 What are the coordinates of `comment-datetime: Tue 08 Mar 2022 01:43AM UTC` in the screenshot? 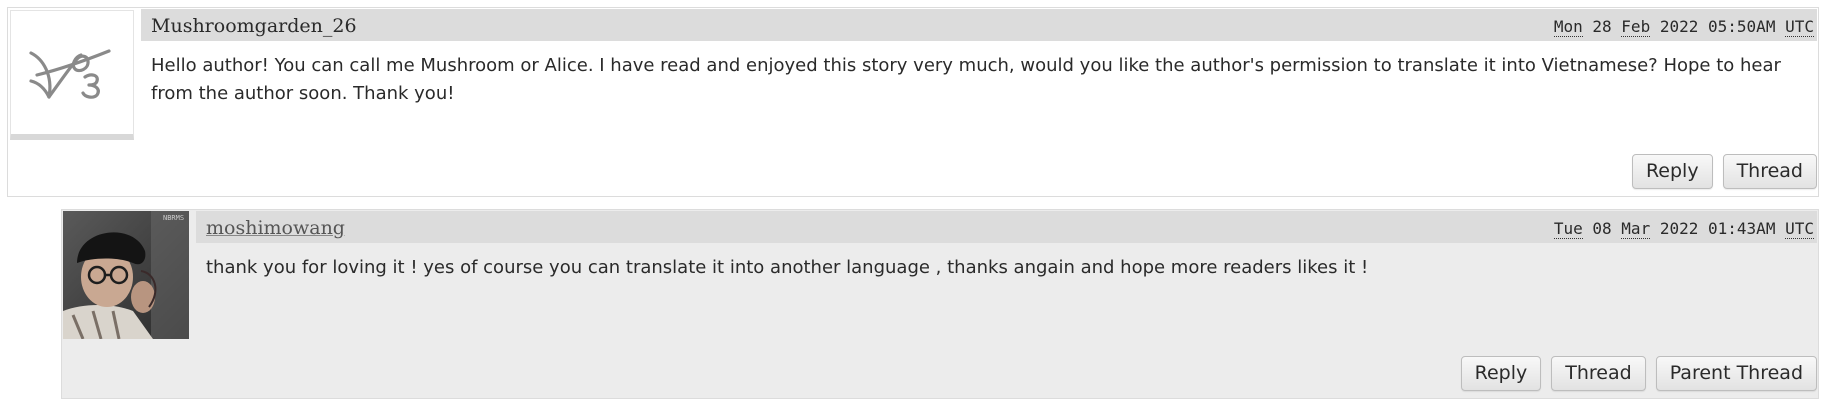 It's located at (1683, 229).